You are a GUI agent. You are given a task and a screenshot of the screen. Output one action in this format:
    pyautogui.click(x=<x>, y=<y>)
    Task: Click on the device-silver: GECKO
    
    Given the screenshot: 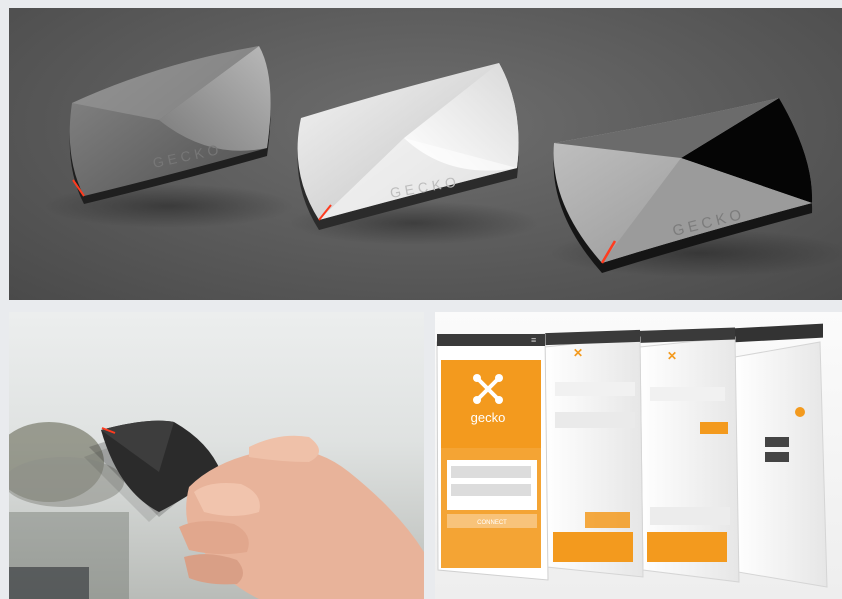 What is the action you would take?
    pyautogui.click(x=414, y=154)
    